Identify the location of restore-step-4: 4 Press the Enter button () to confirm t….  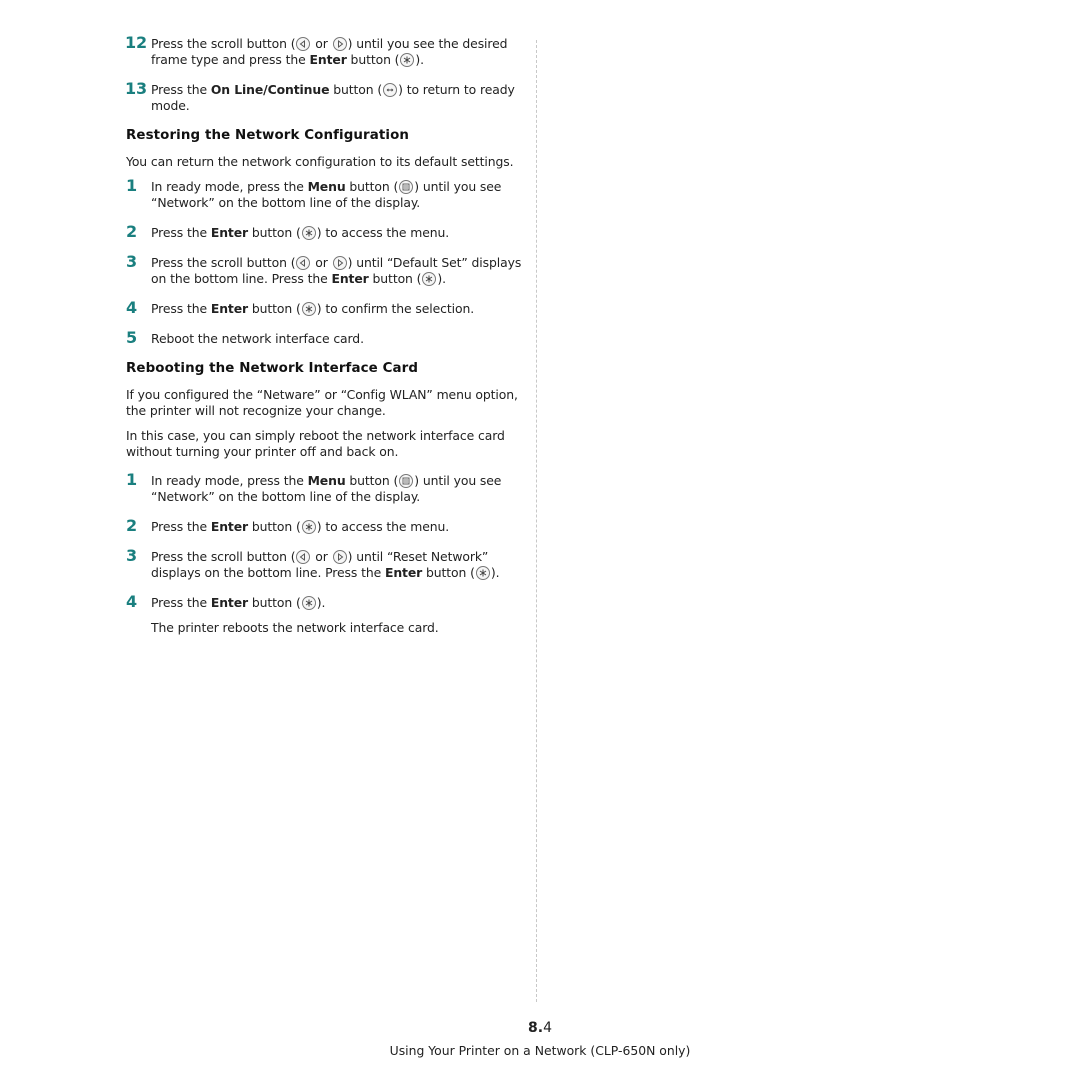
(300, 307).